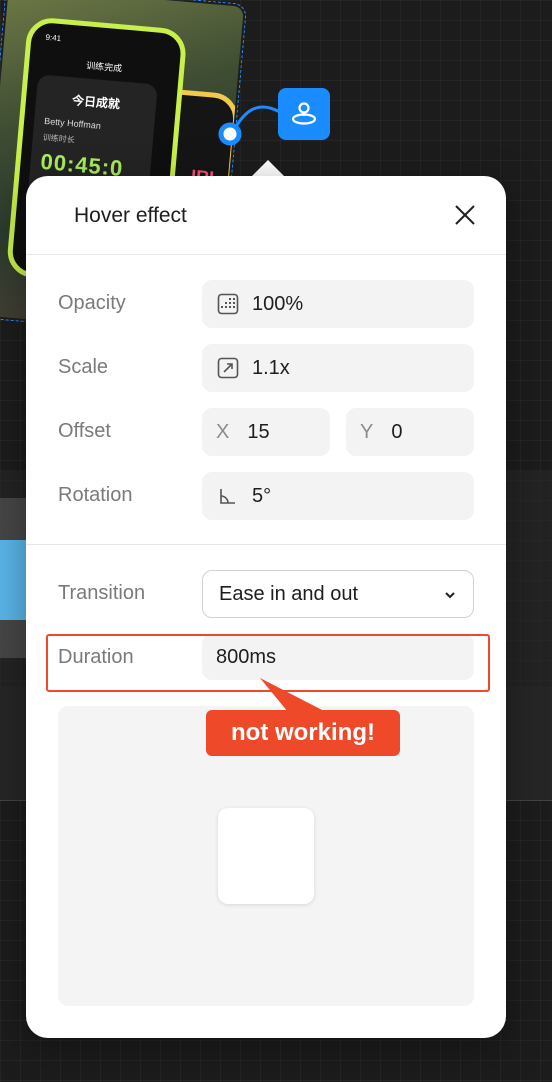 The width and height of the screenshot is (552, 1082). I want to click on close-icon, so click(465, 215).